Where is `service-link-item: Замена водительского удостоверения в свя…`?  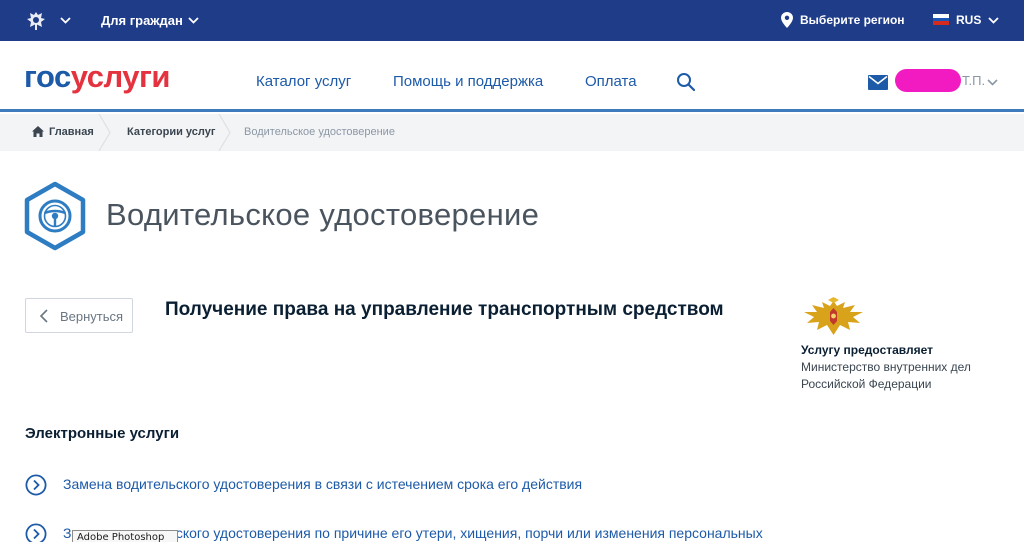
service-link-item: Замена водительского удостоверения в свя… is located at coordinates (465, 486).